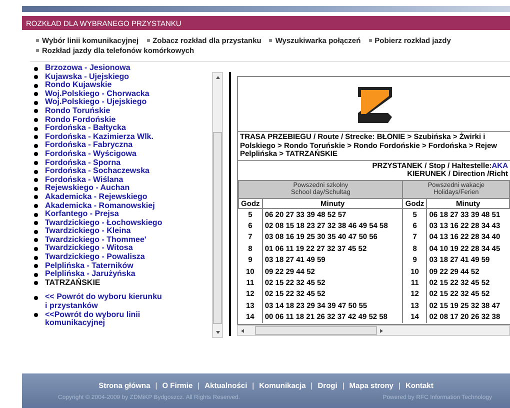 Image resolution: width=510 pixels, height=408 pixels. What do you see at coordinates (78, 85) in the screenshot?
I see `stop-link: Rondo Kujawskie` at bounding box center [78, 85].